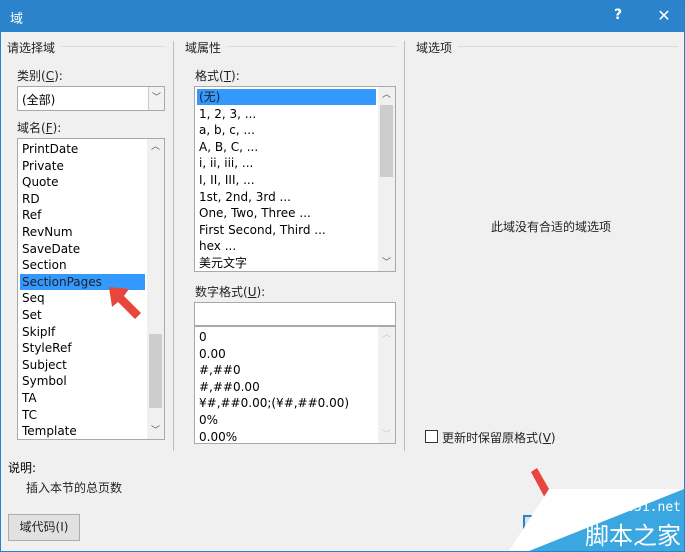  What do you see at coordinates (44, 527) in the screenshot?
I see `field-codes-button: 域代码(I)` at bounding box center [44, 527].